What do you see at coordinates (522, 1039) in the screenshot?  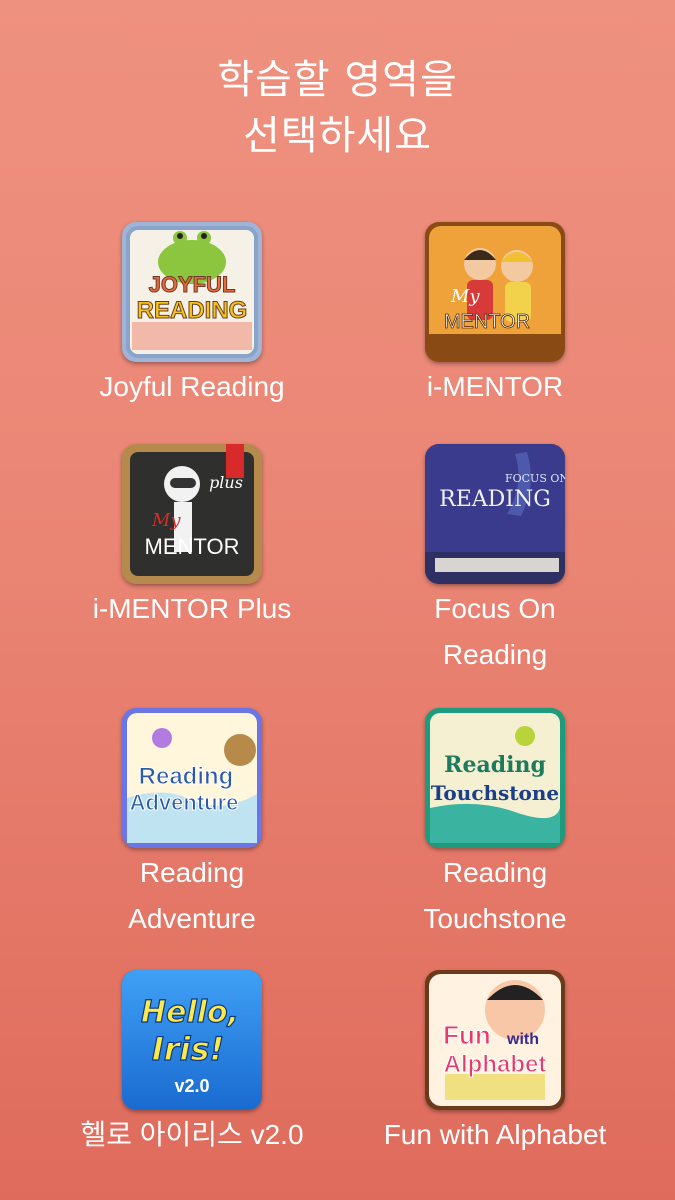 I see `svg-text: with` at bounding box center [522, 1039].